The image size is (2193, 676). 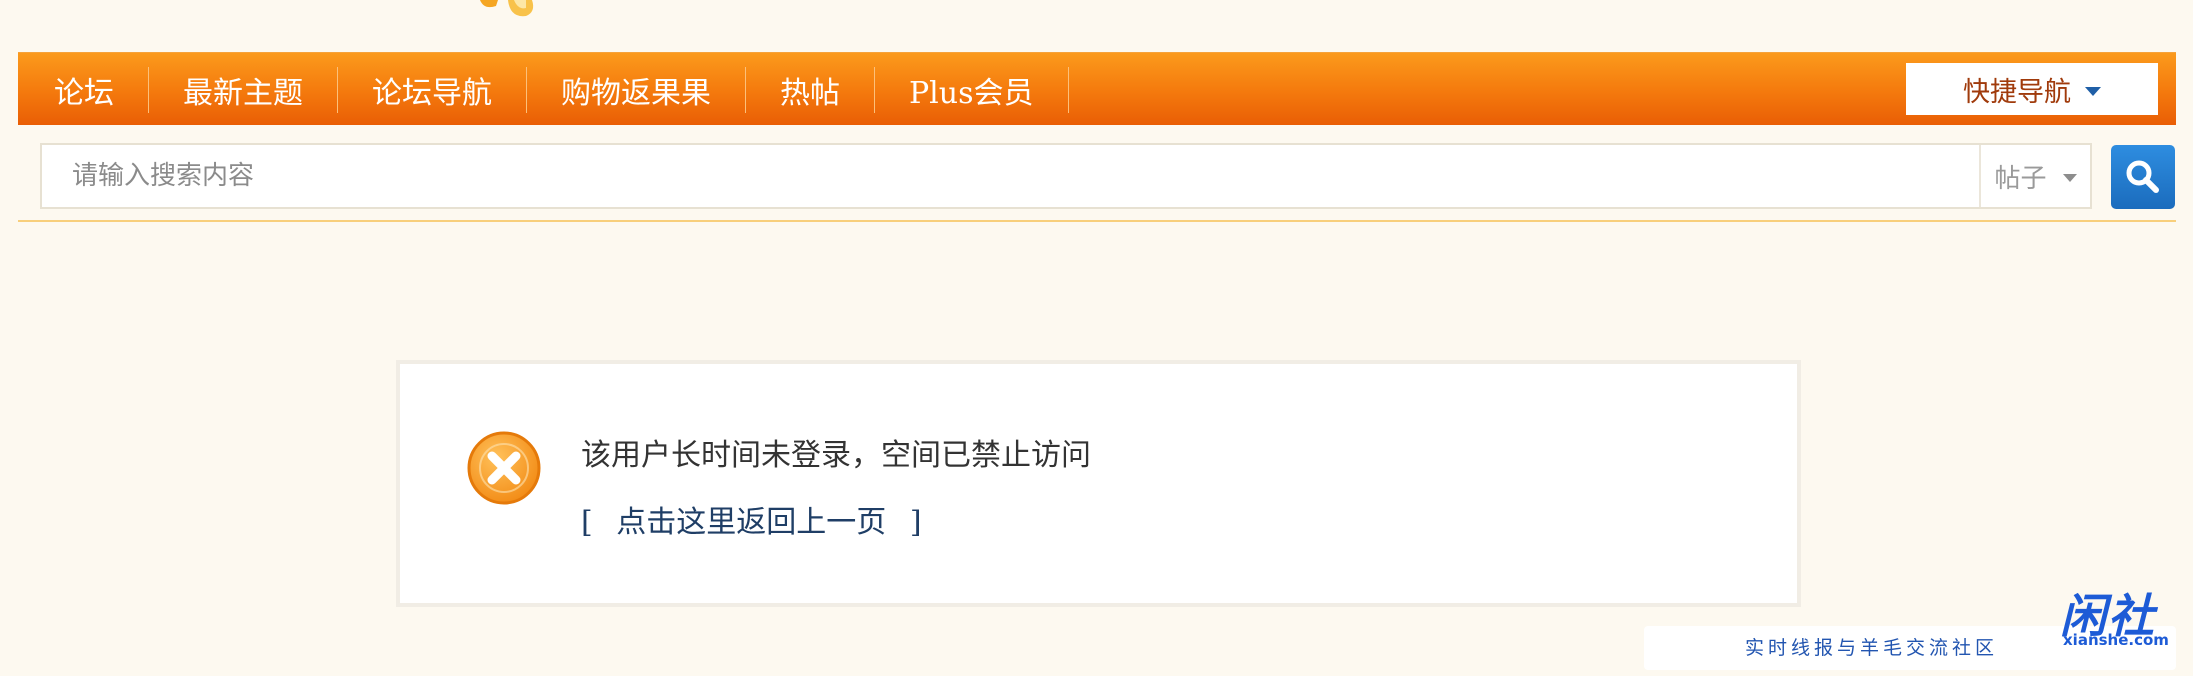 What do you see at coordinates (83, 89) in the screenshot?
I see `nav-item-forum: 论坛` at bounding box center [83, 89].